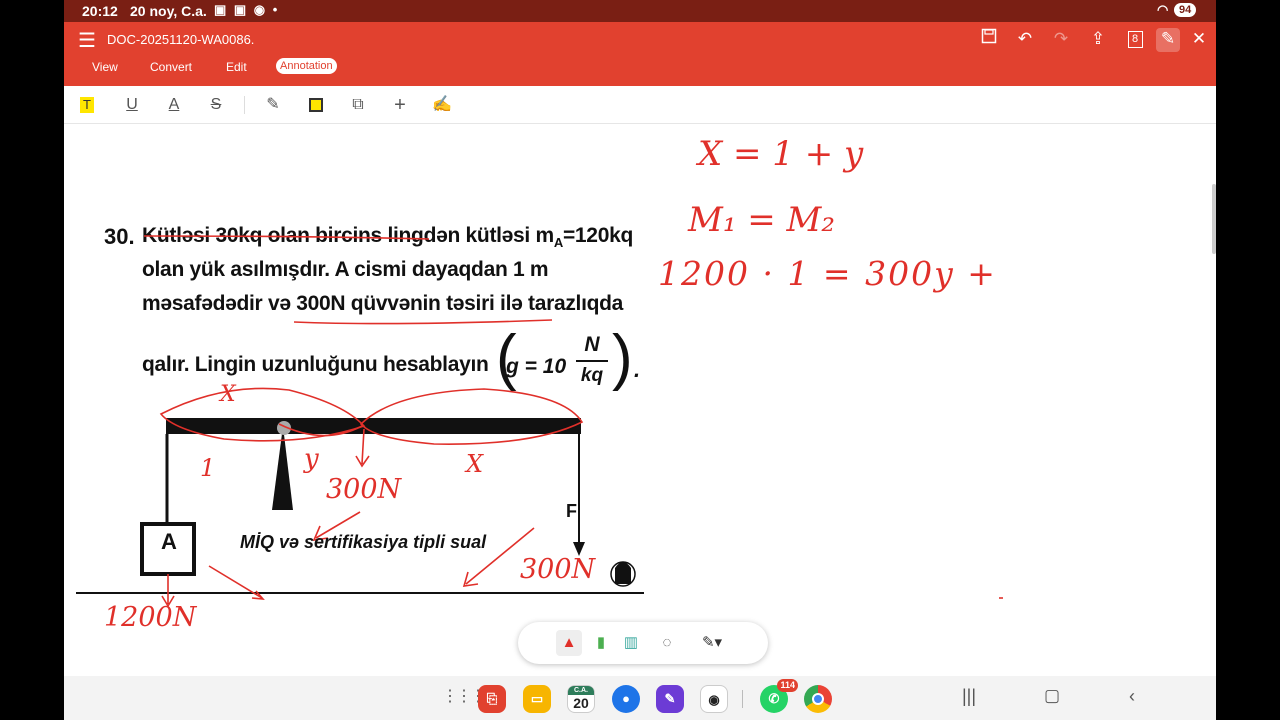 The image size is (1280, 720). I want to click on formula-g: g = 10, so click(536, 366).